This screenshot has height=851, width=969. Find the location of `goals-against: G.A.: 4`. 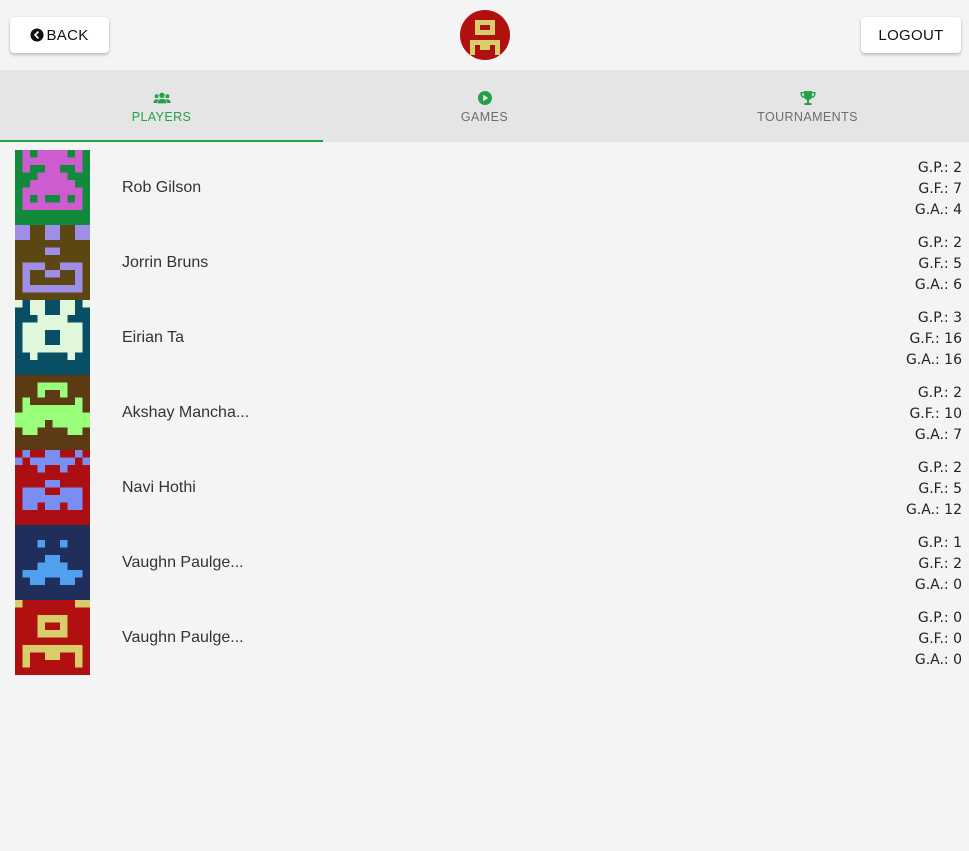

goals-against: G.A.: 4 is located at coordinates (938, 210).